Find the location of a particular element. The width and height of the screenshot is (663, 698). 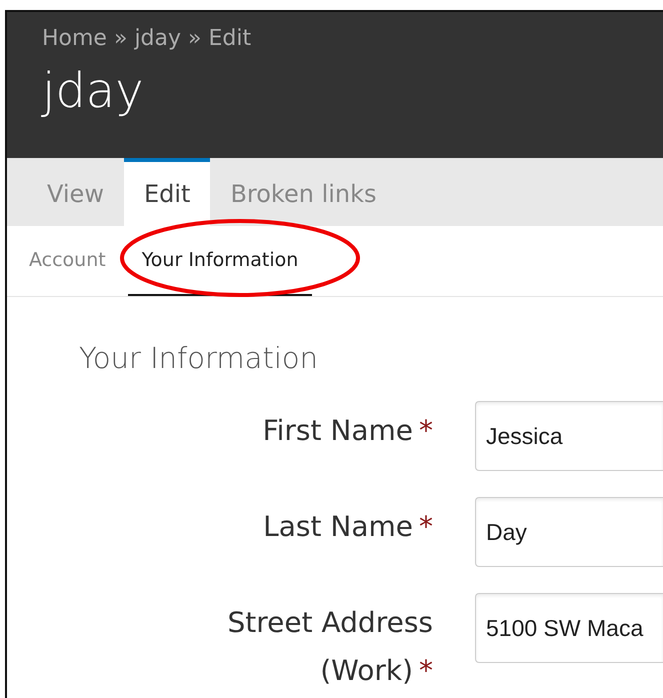

tab: Edit is located at coordinates (167, 192).